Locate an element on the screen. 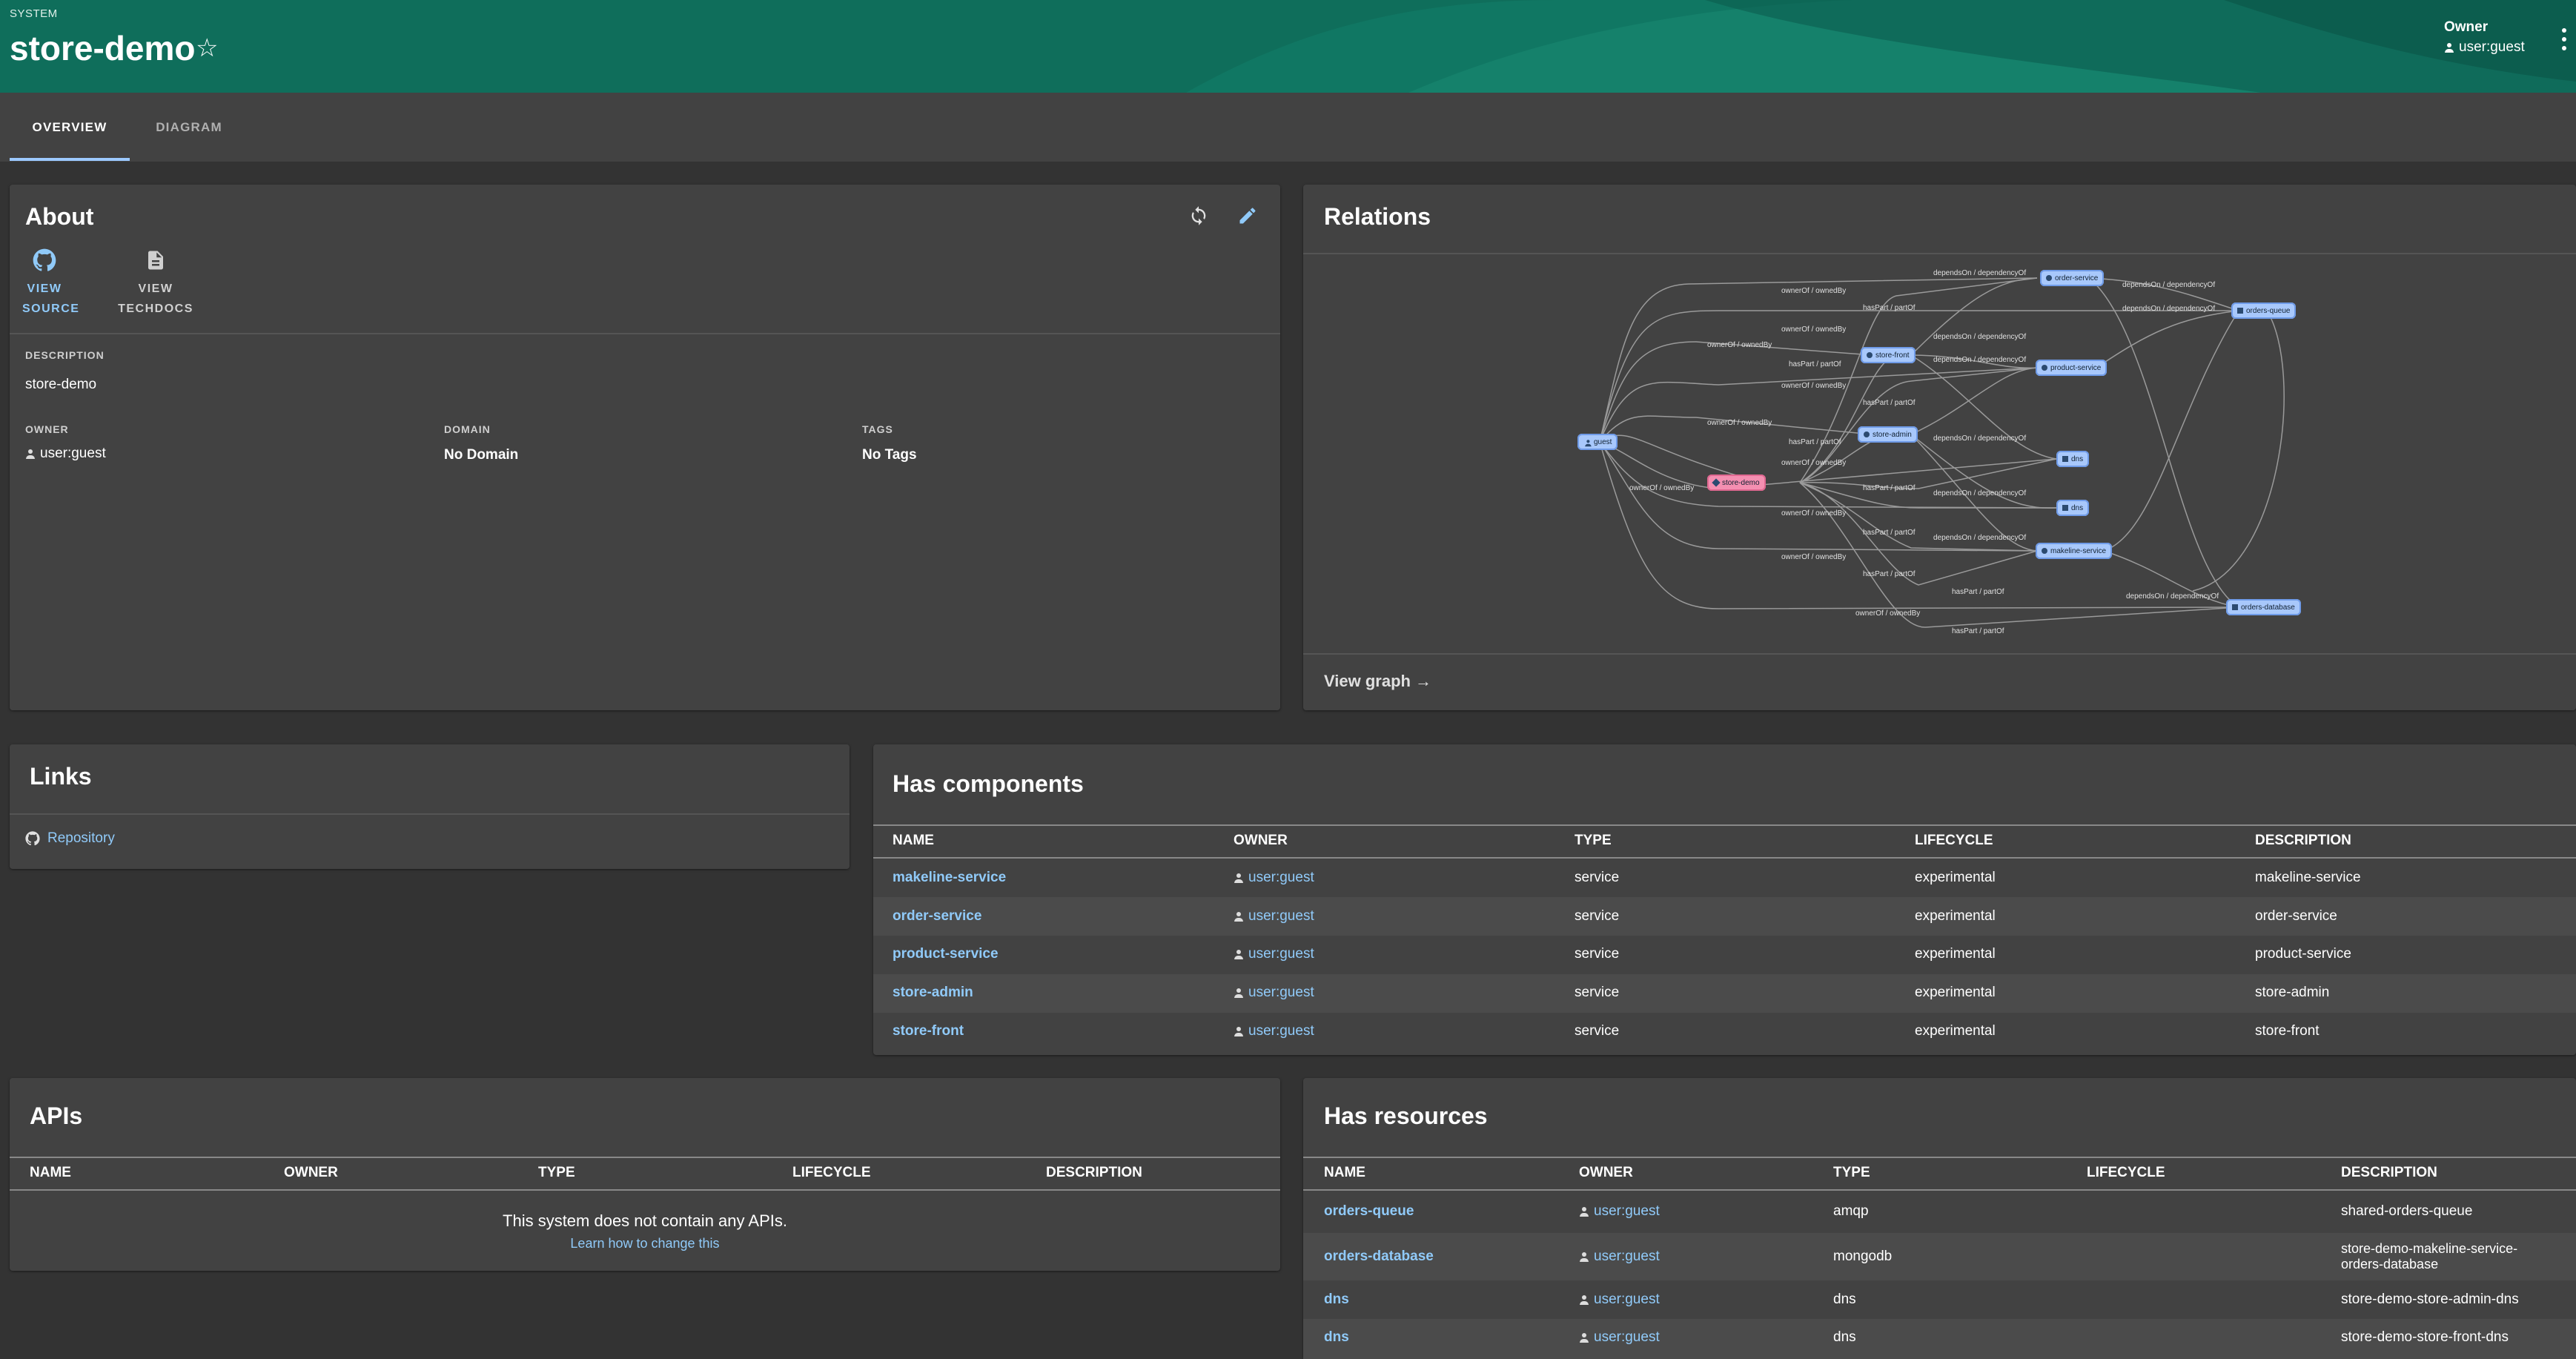  graph-node-product-service: product-service is located at coordinates (2072, 368).